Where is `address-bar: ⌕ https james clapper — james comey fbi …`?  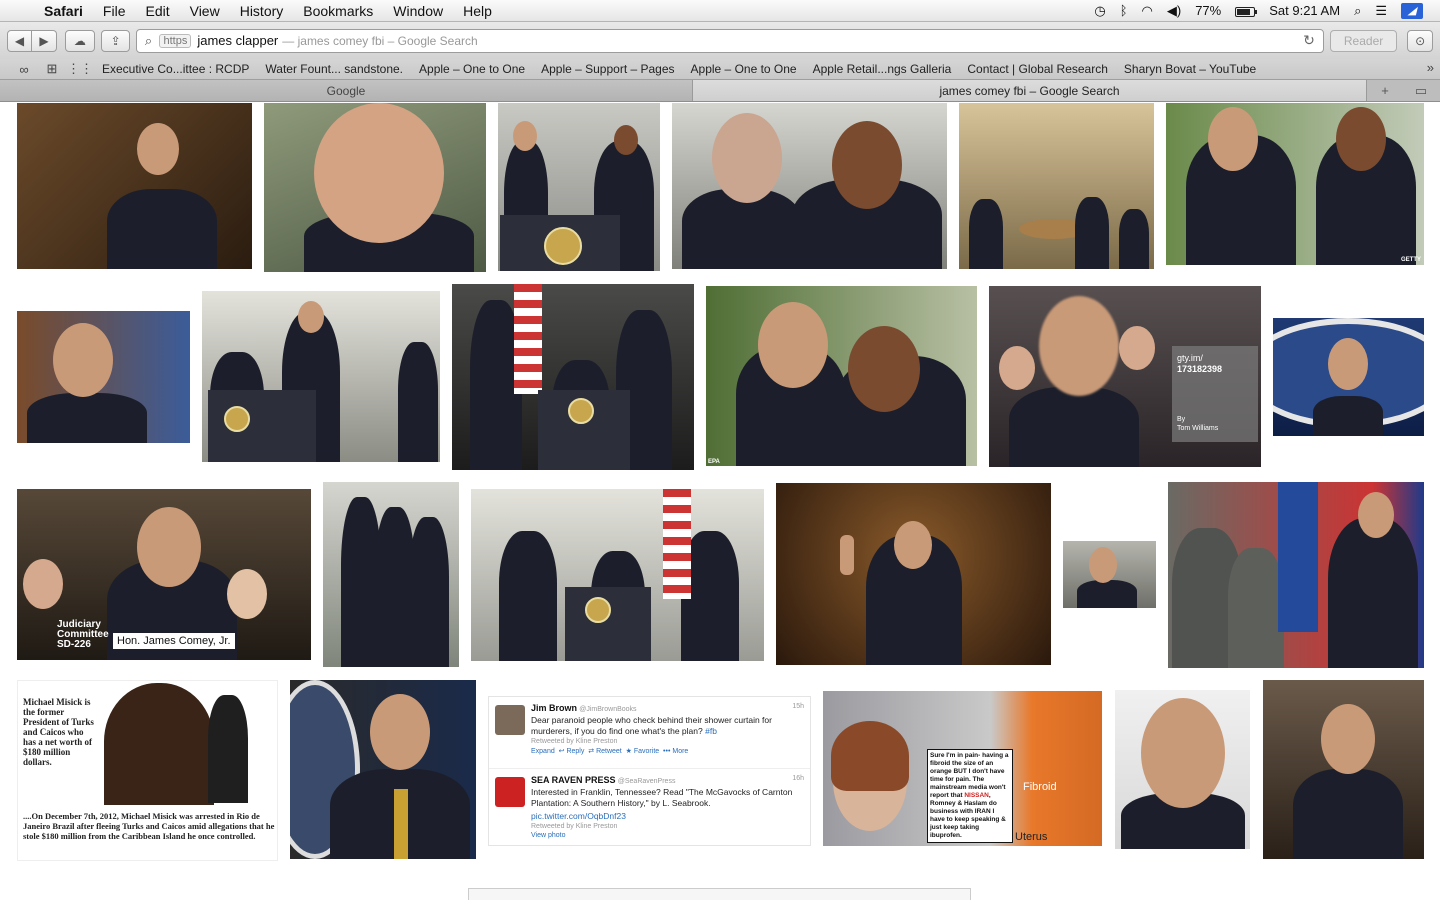
address-bar: ⌕ https james clapper — james comey fbi … is located at coordinates (730, 40).